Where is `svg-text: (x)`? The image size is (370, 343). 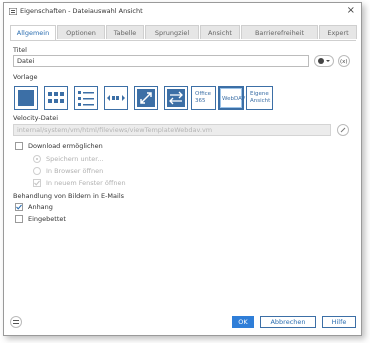 svg-text: (x) is located at coordinates (344, 62).